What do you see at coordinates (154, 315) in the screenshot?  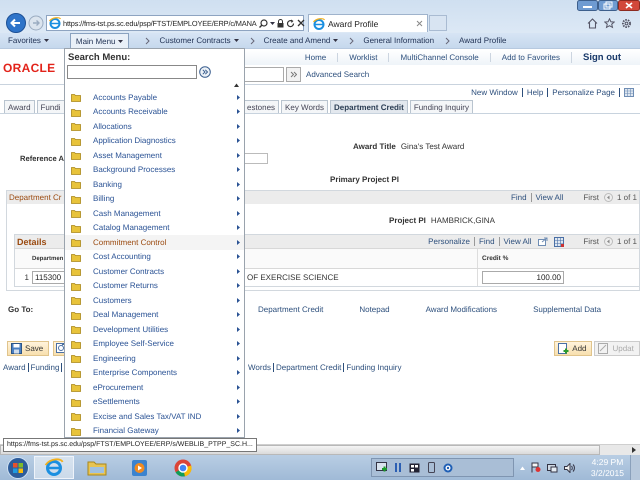 I see `menu-item: Deal Management` at bounding box center [154, 315].